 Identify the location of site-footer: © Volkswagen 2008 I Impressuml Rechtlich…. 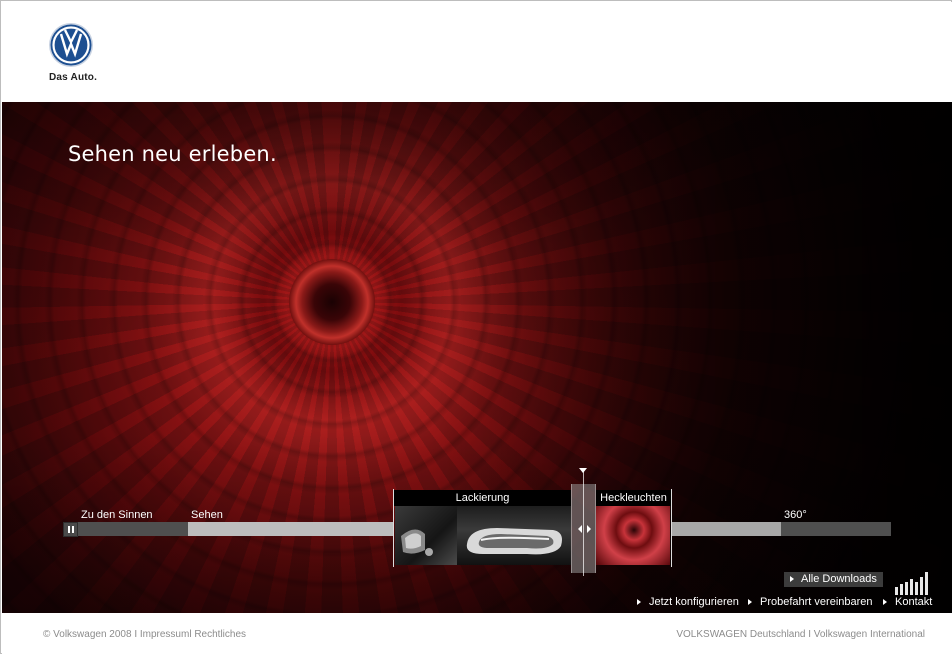
(477, 633).